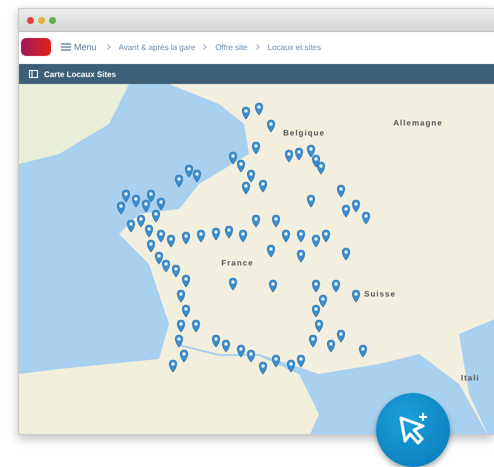 Image resolution: width=494 pixels, height=467 pixels. I want to click on breadcrumb-link: Offre site, so click(231, 47).